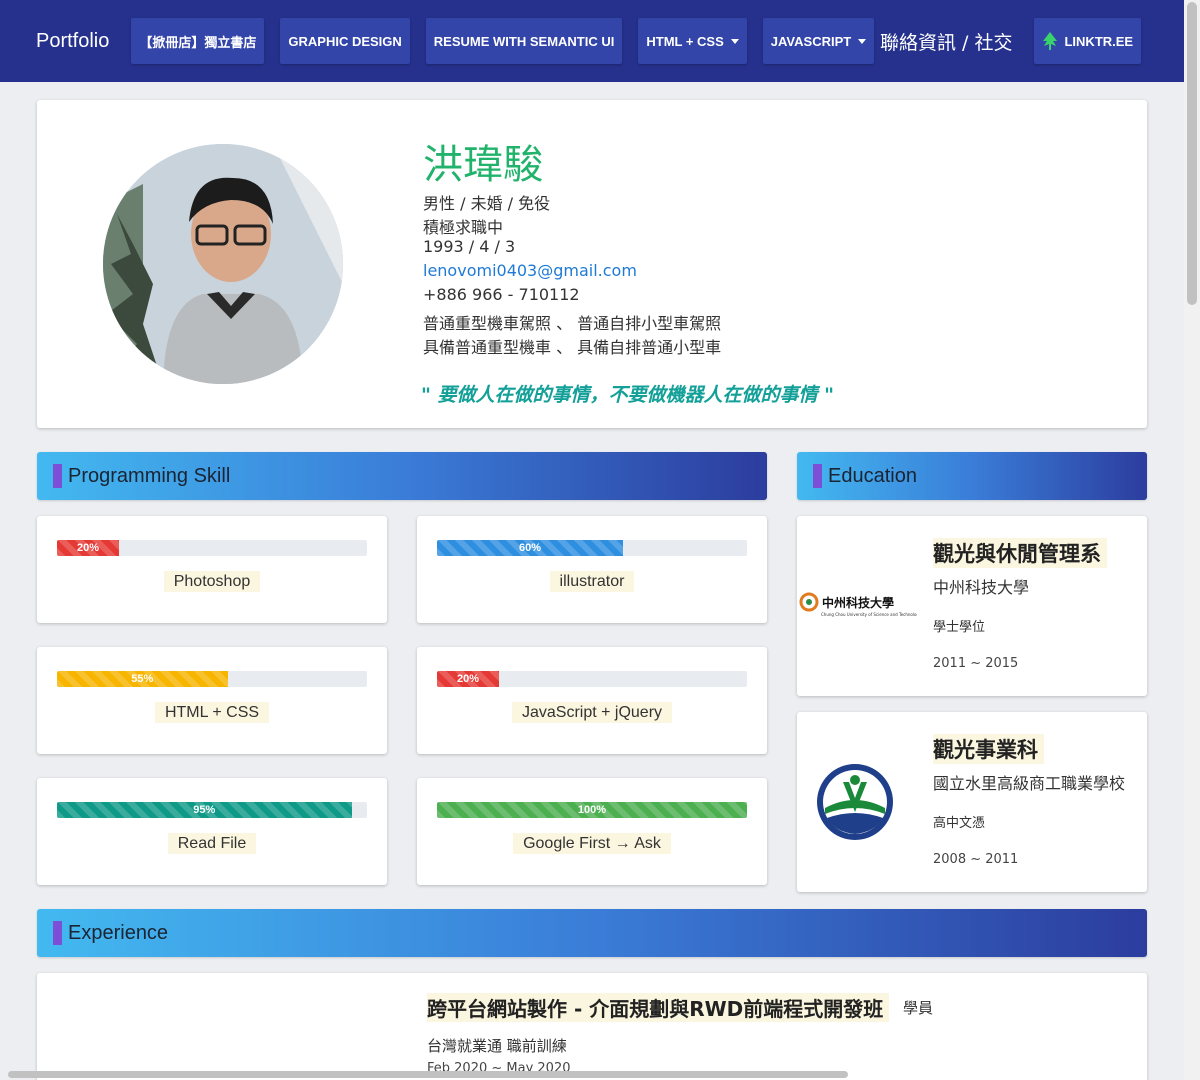 The width and height of the screenshot is (1200, 1080). What do you see at coordinates (592, 831) in the screenshot?
I see `skill-card: 100% Google First → Ask` at bounding box center [592, 831].